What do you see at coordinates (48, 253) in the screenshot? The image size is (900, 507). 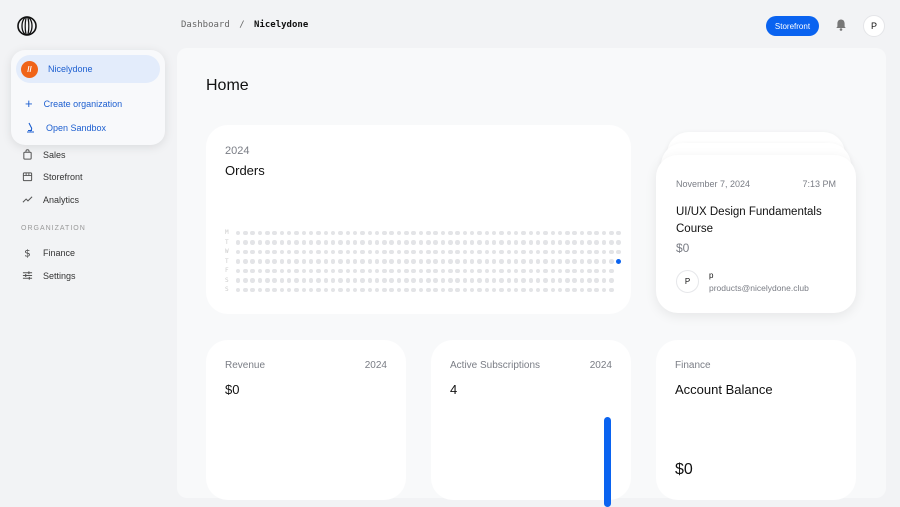 I see `sidebar-item-finance: $ Finance` at bounding box center [48, 253].